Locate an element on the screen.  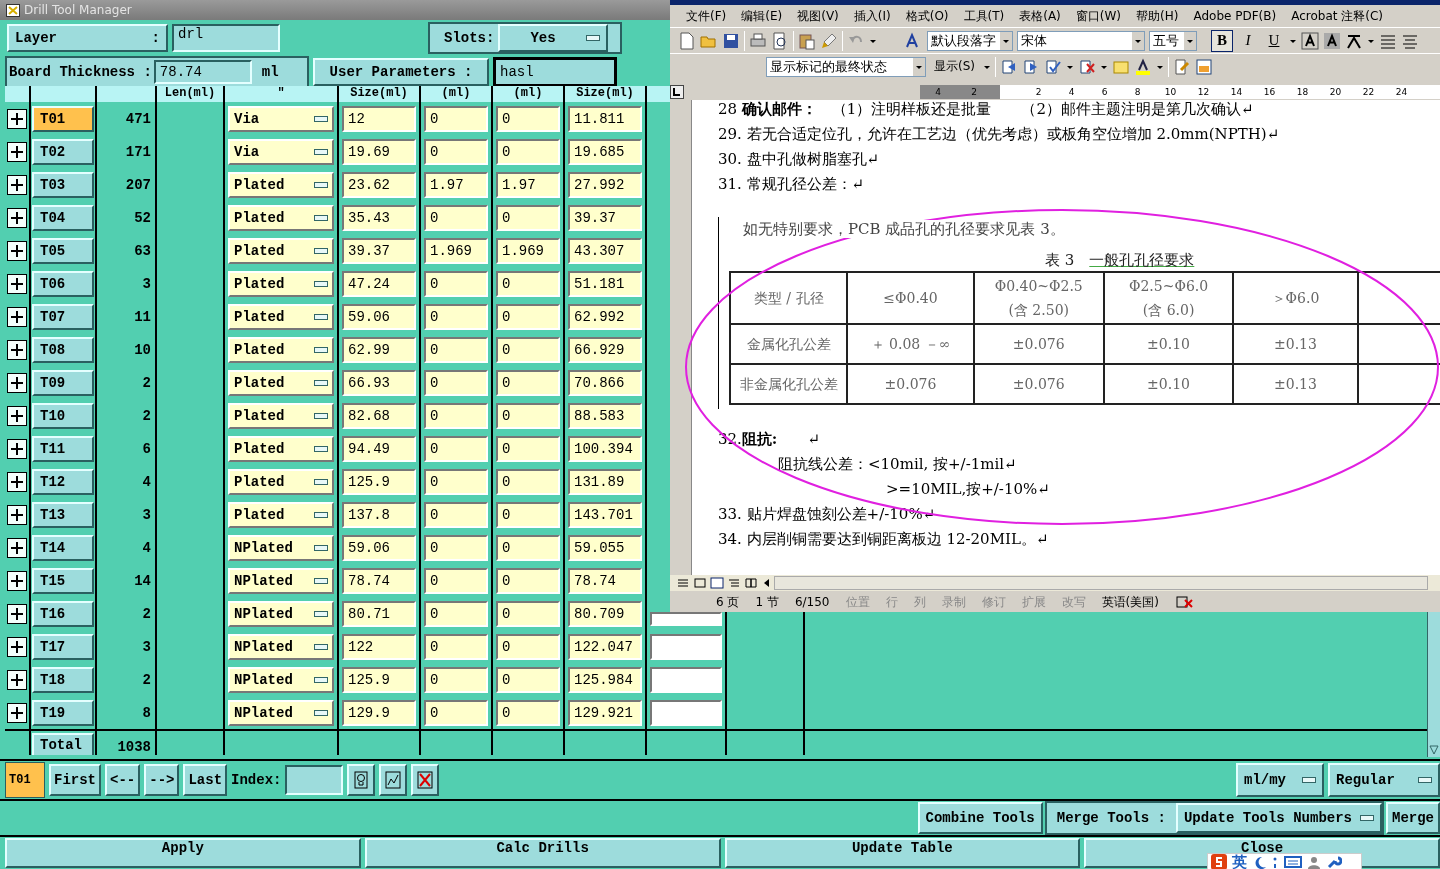
hole-count: 6 is located at coordinates (146, 448).